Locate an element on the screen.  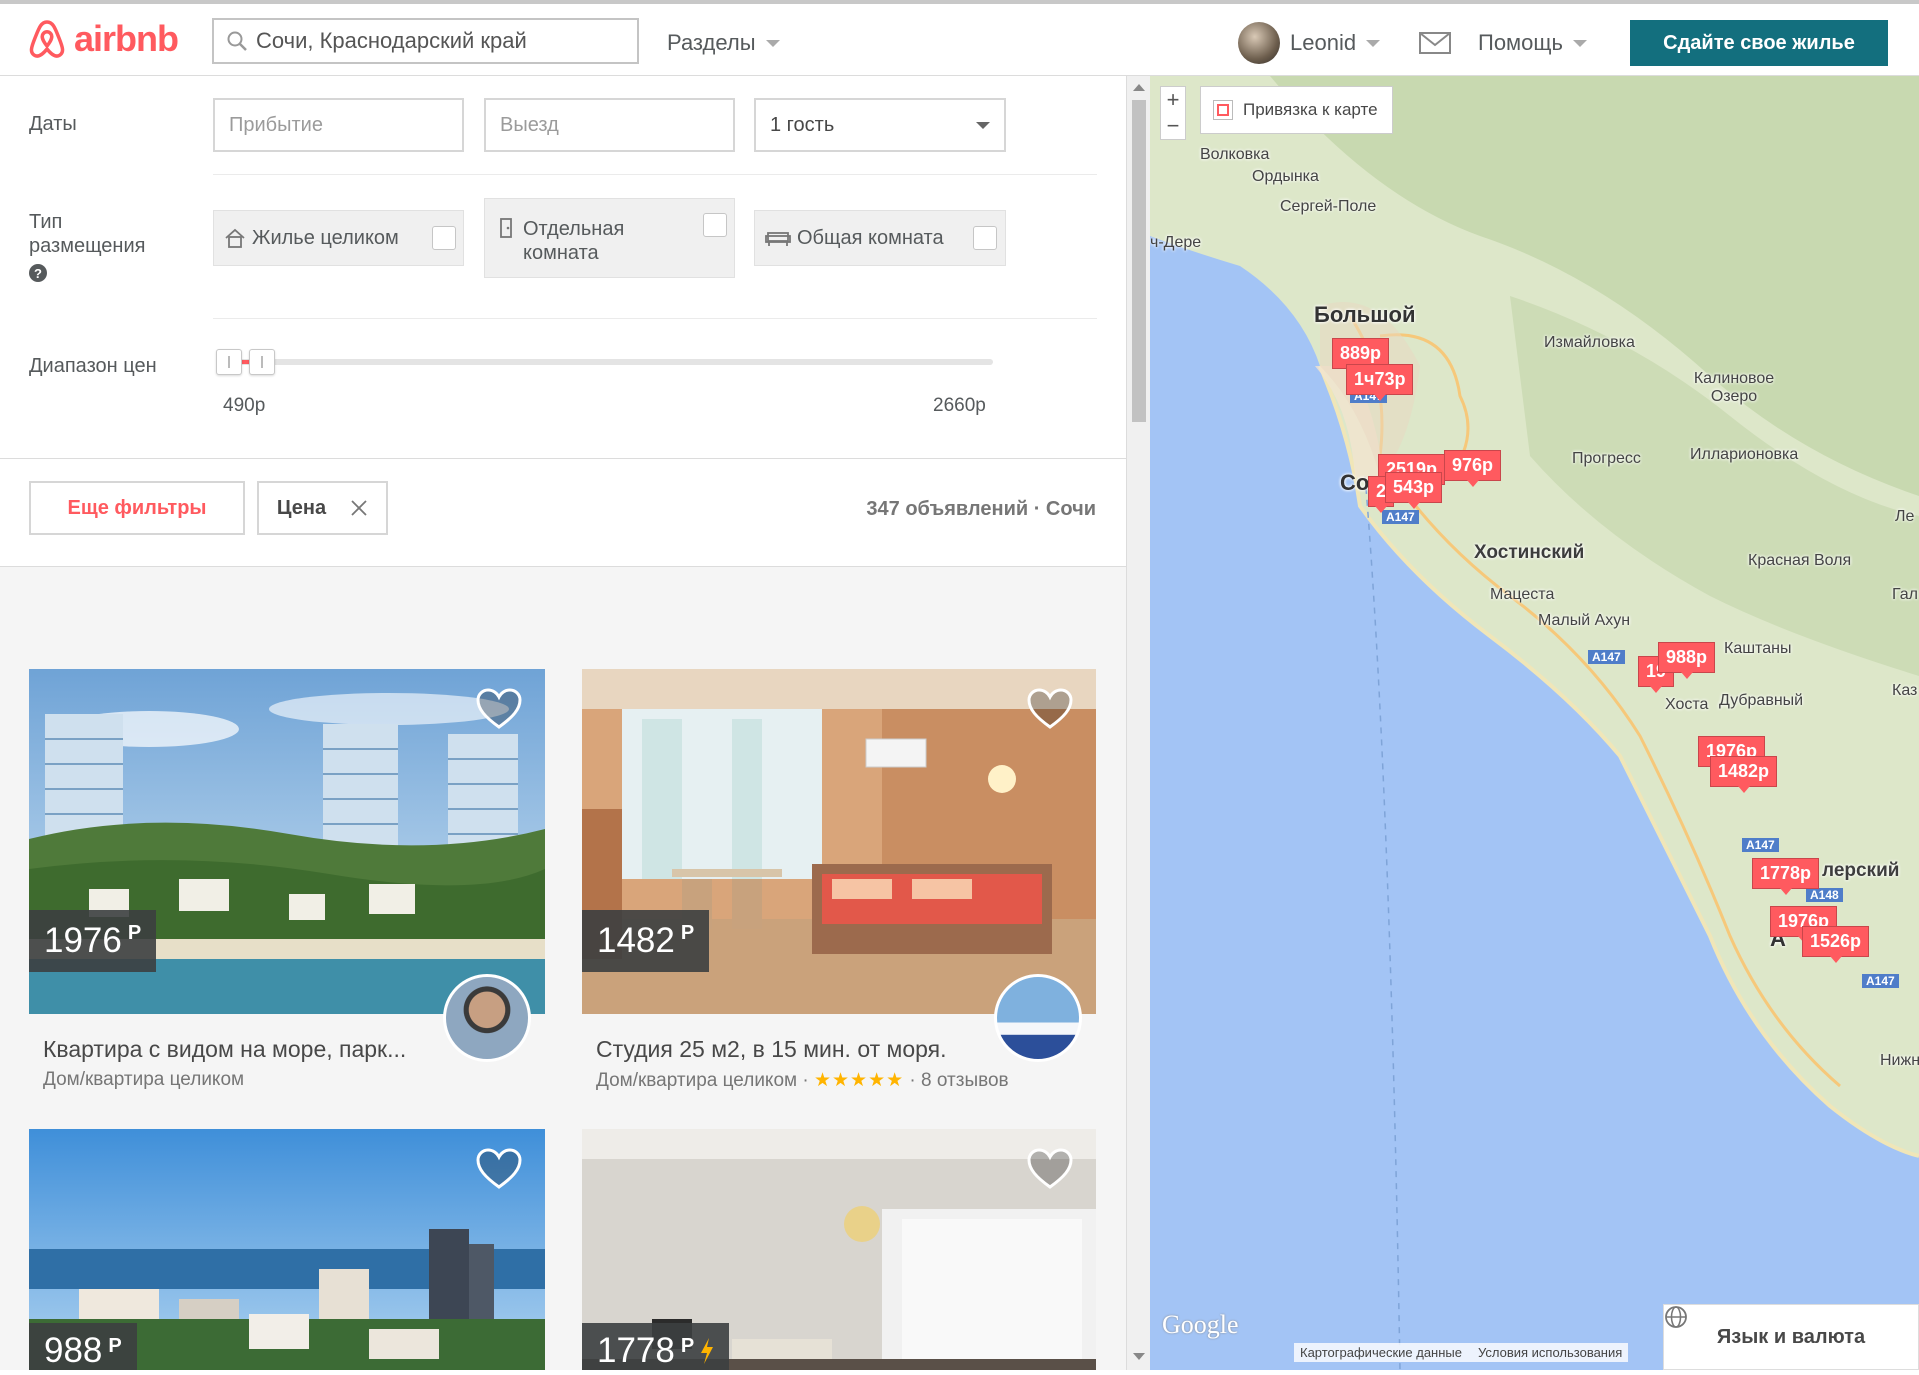
price-filter-chip: Цена is located at coordinates (322, 508).